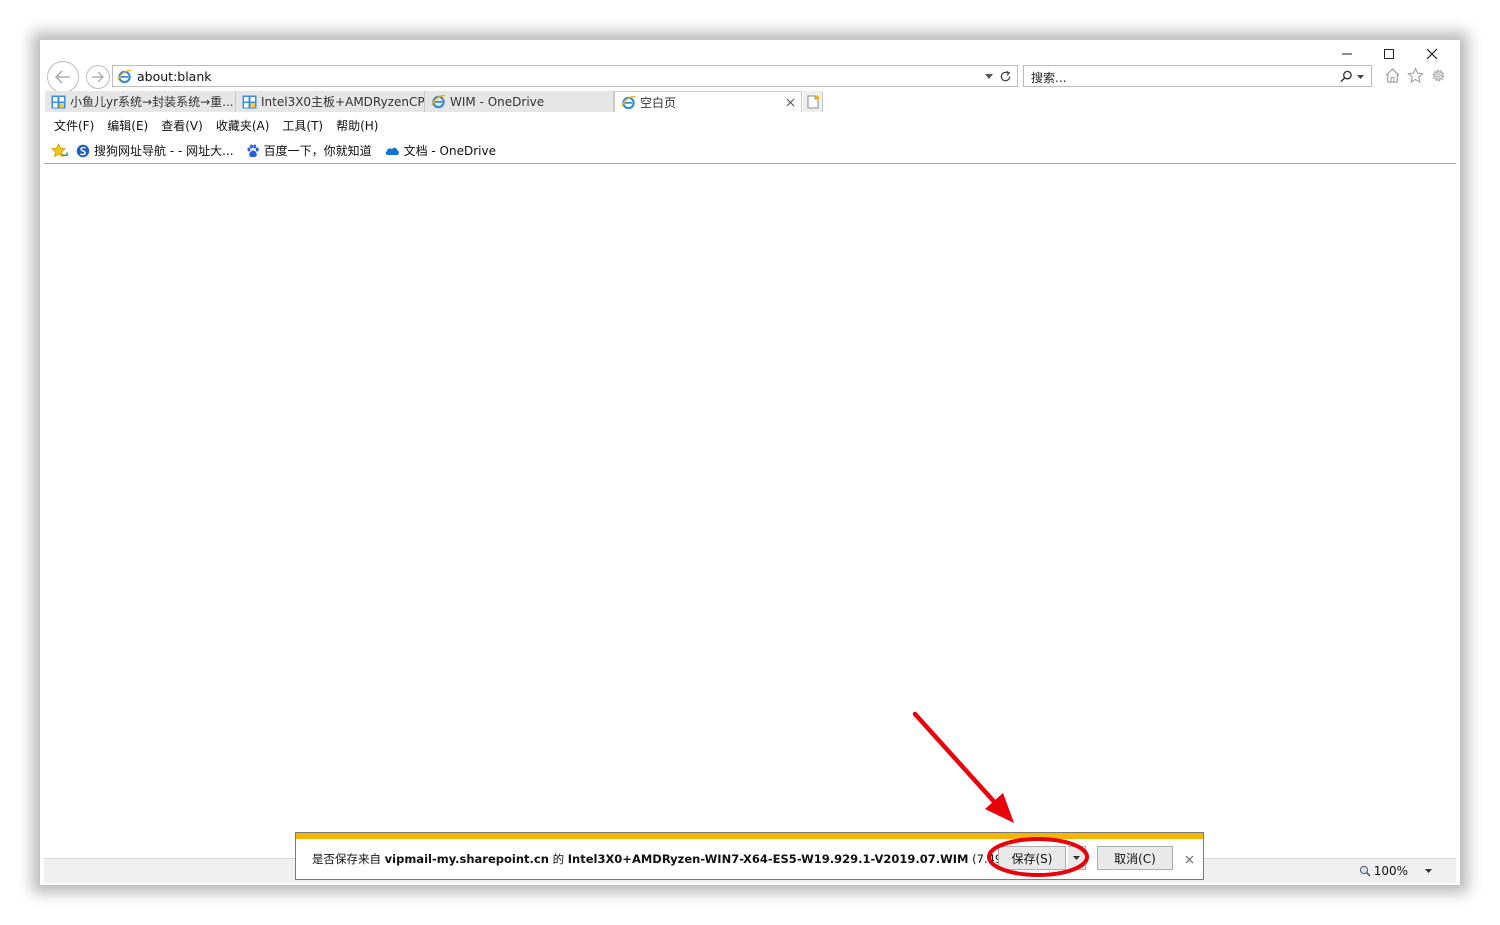 This screenshot has width=1500, height=925. I want to click on save-button: 保存(S), so click(1032, 858).